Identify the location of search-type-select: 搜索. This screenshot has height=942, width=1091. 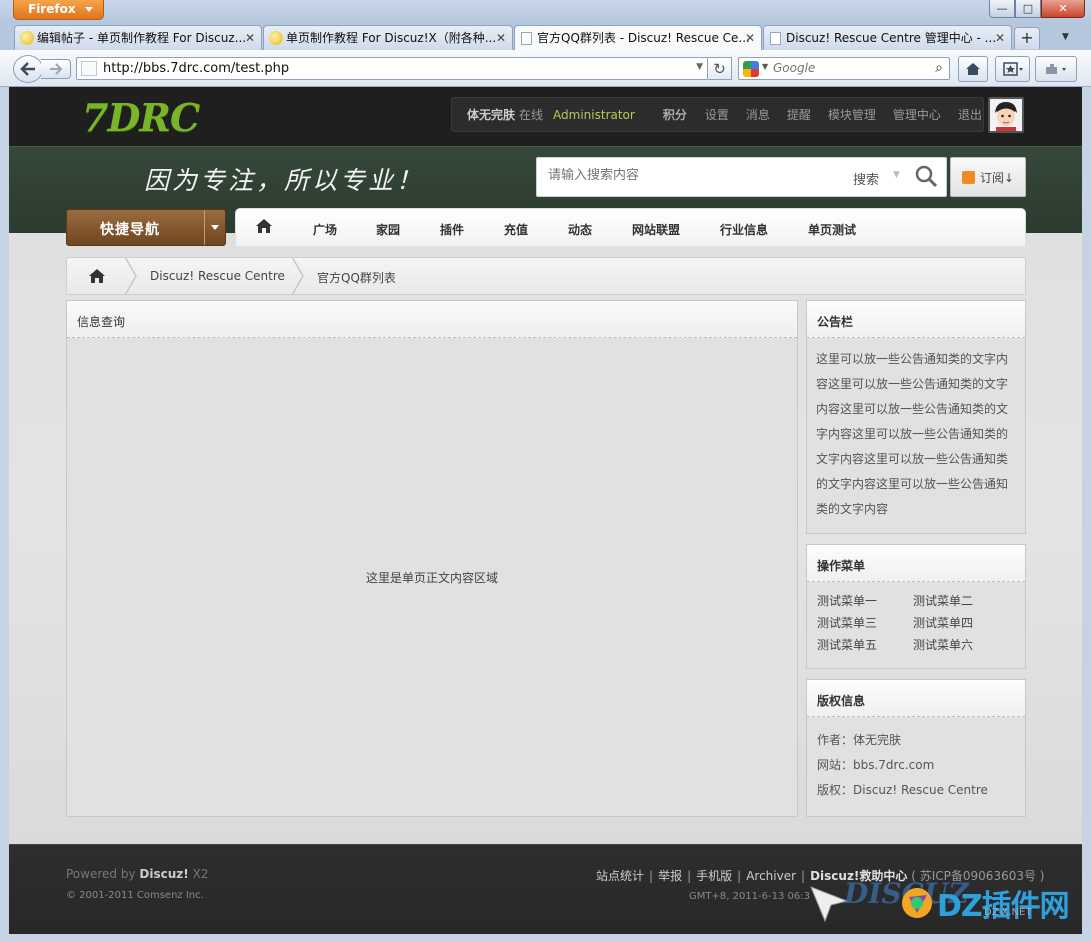
(866, 178).